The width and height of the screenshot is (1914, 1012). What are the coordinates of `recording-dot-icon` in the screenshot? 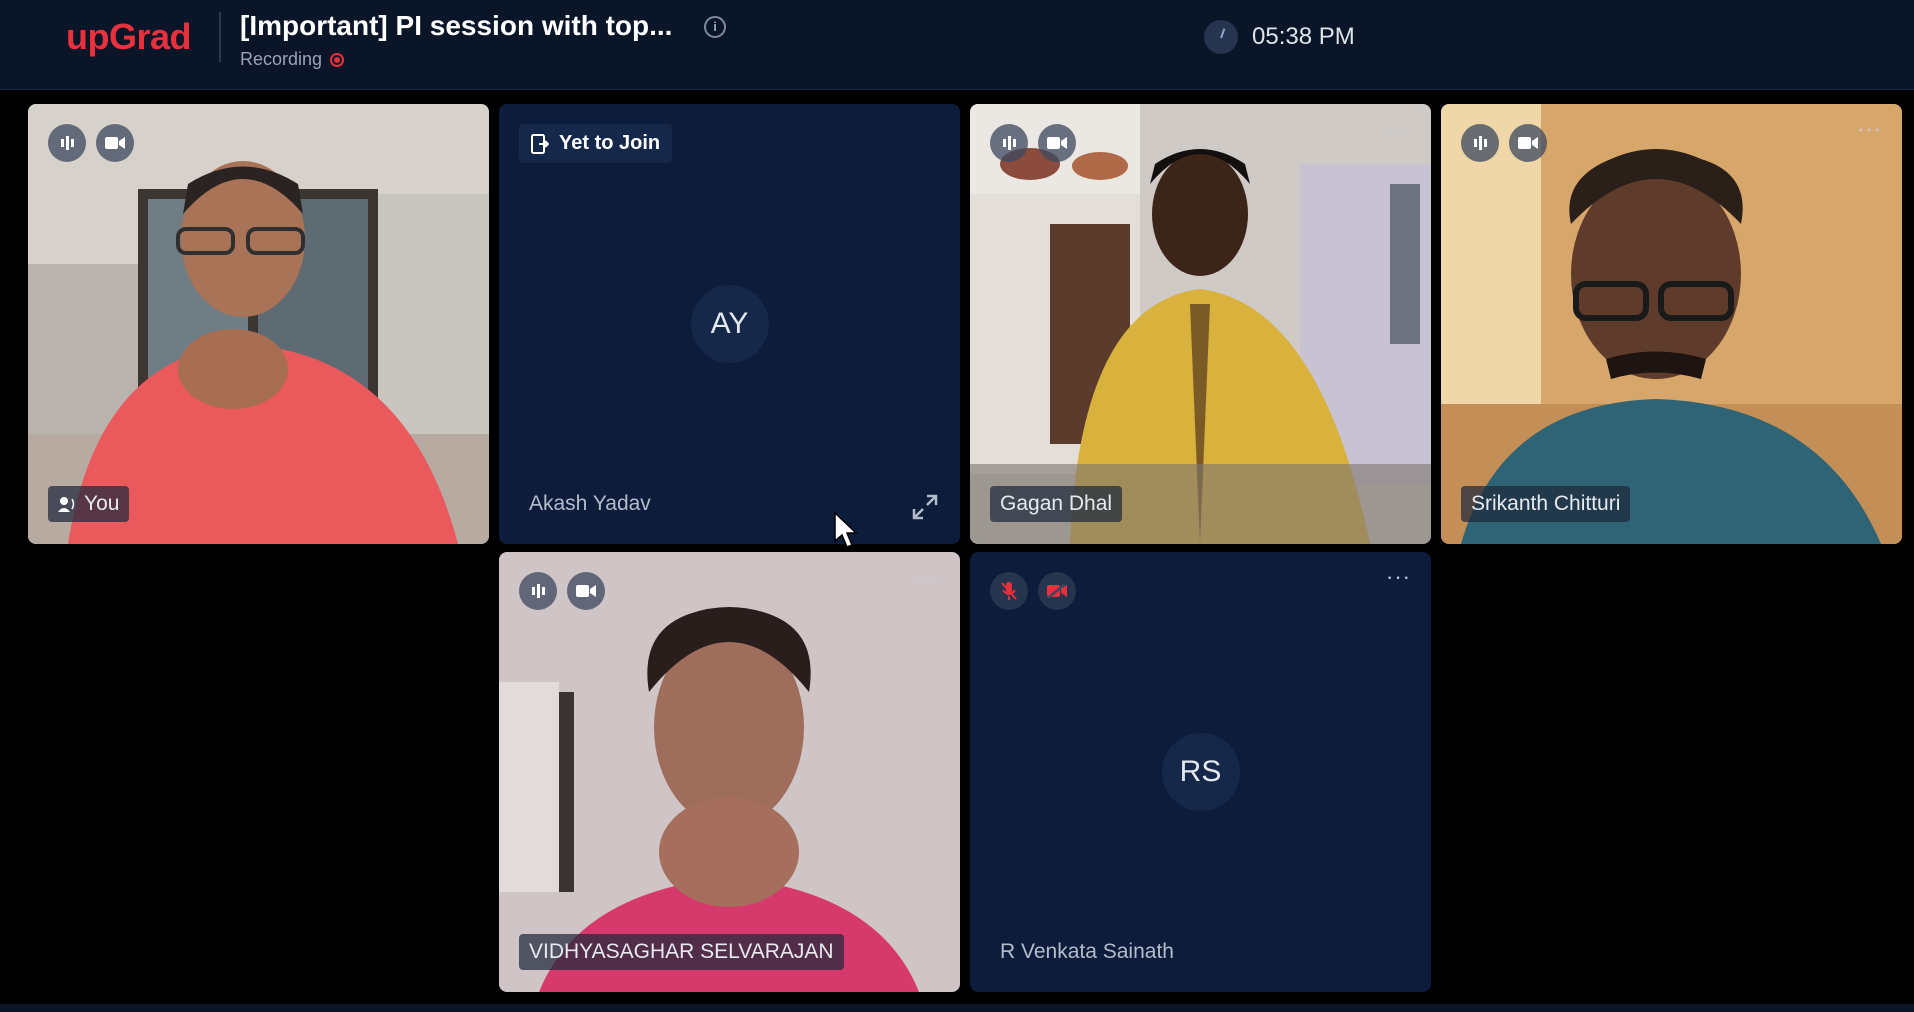 It's located at (337, 59).